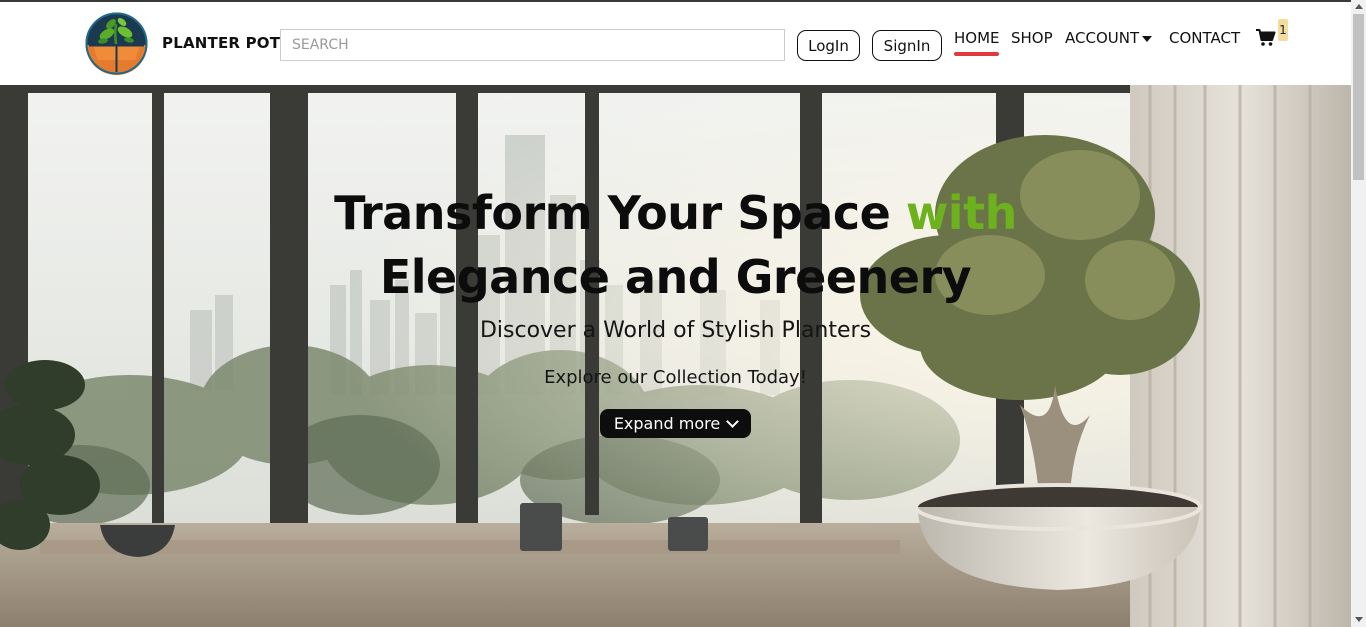 This screenshot has height=627, width=1366. I want to click on scroll-thumb, so click(1358, 97).